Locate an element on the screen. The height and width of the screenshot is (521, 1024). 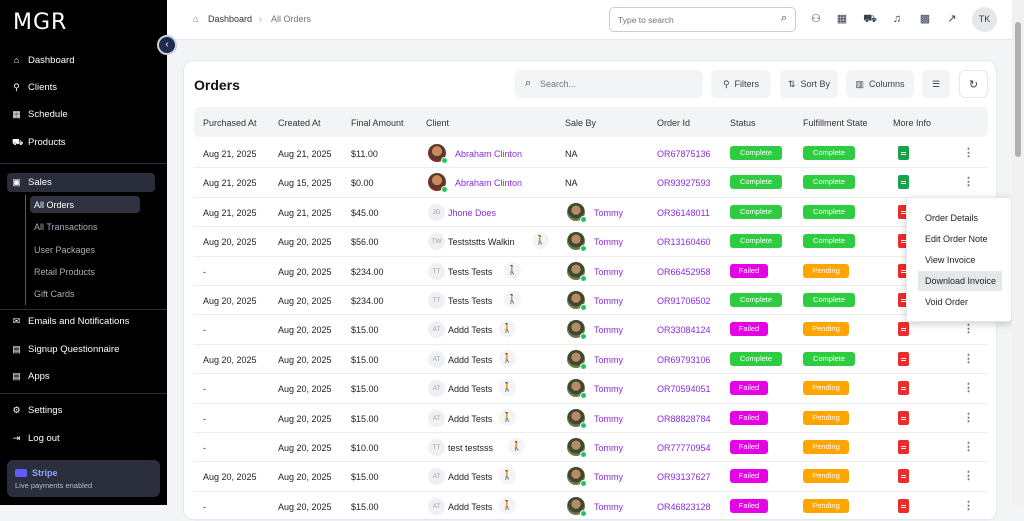
sidebar-item-sales: ▣ Sales is located at coordinates (32, 182).